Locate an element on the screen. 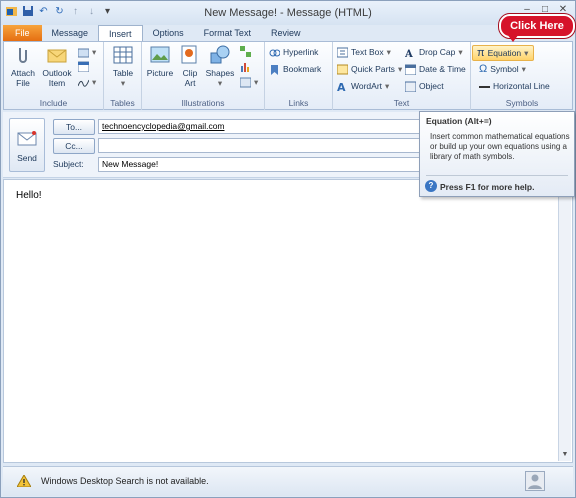  person-icon is located at coordinates (535, 481).